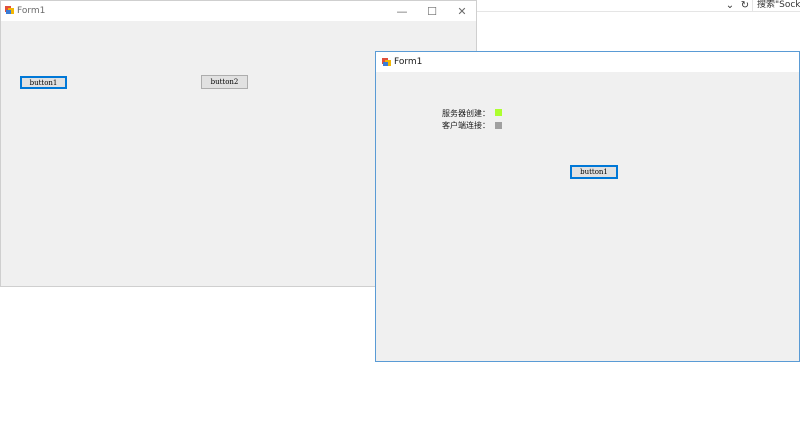 This screenshot has height=426, width=800. I want to click on server-status-indicator, so click(498, 112).